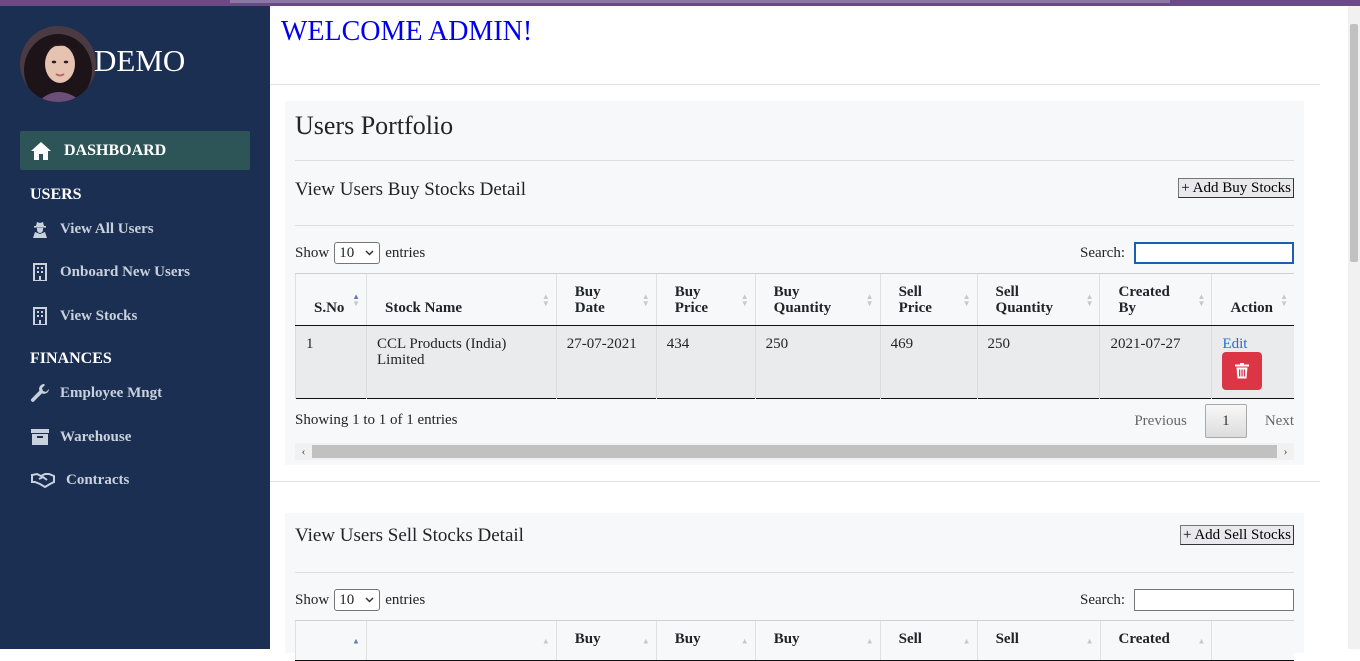  I want to click on sidebar-item-contracts: Contracts, so click(79, 480).